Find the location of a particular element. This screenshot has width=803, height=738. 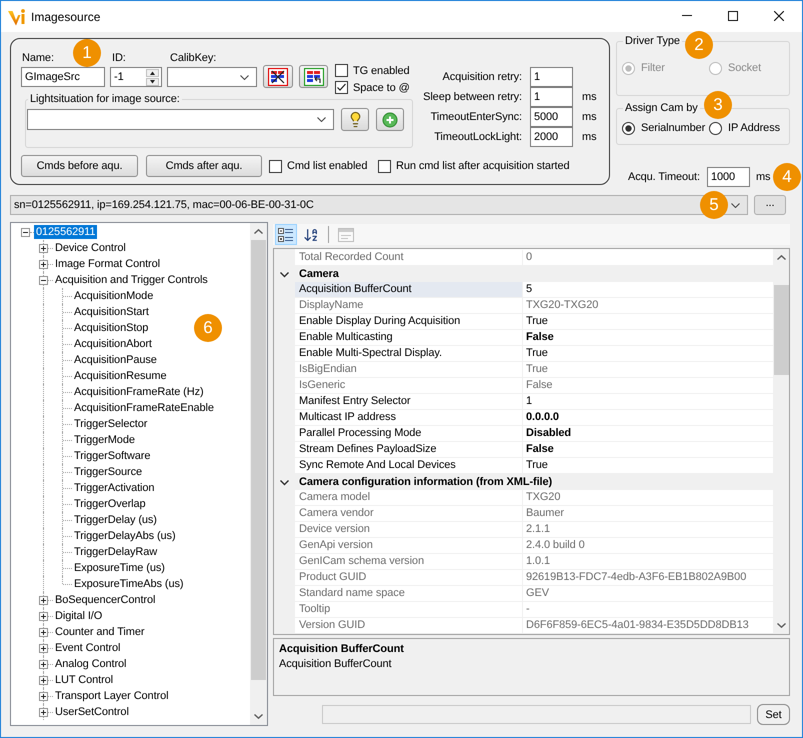

property-name: IsBigEndian is located at coordinates (409, 370).